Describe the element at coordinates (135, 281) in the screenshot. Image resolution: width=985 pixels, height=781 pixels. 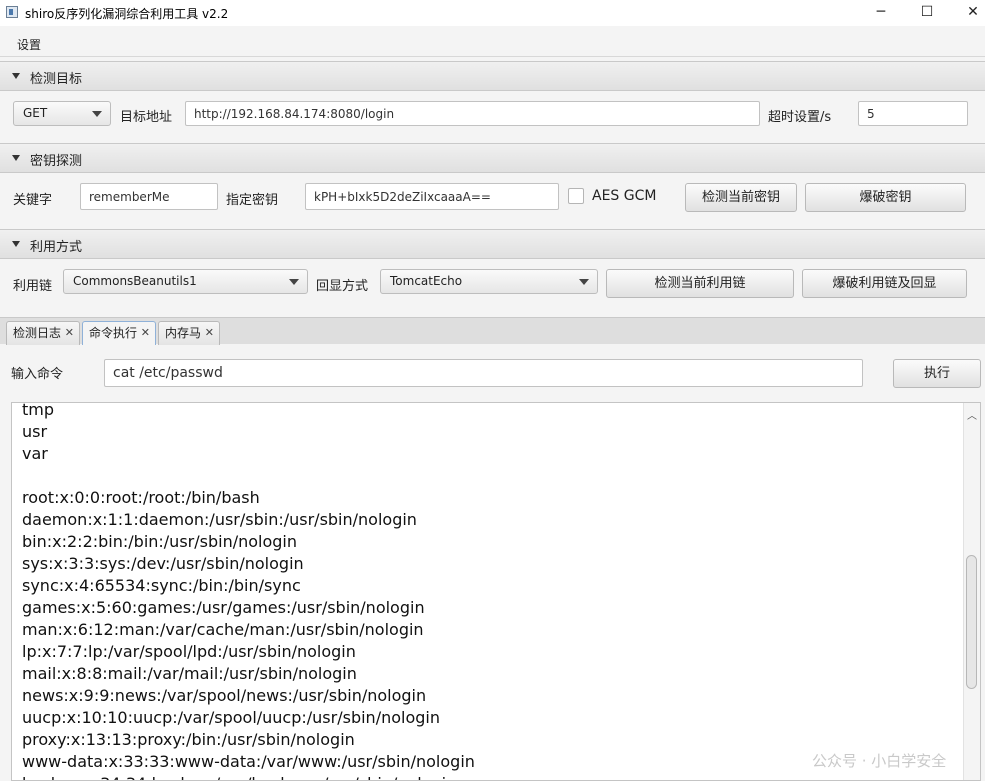
I see `chain-value: CommonsBeanutils1` at that location.